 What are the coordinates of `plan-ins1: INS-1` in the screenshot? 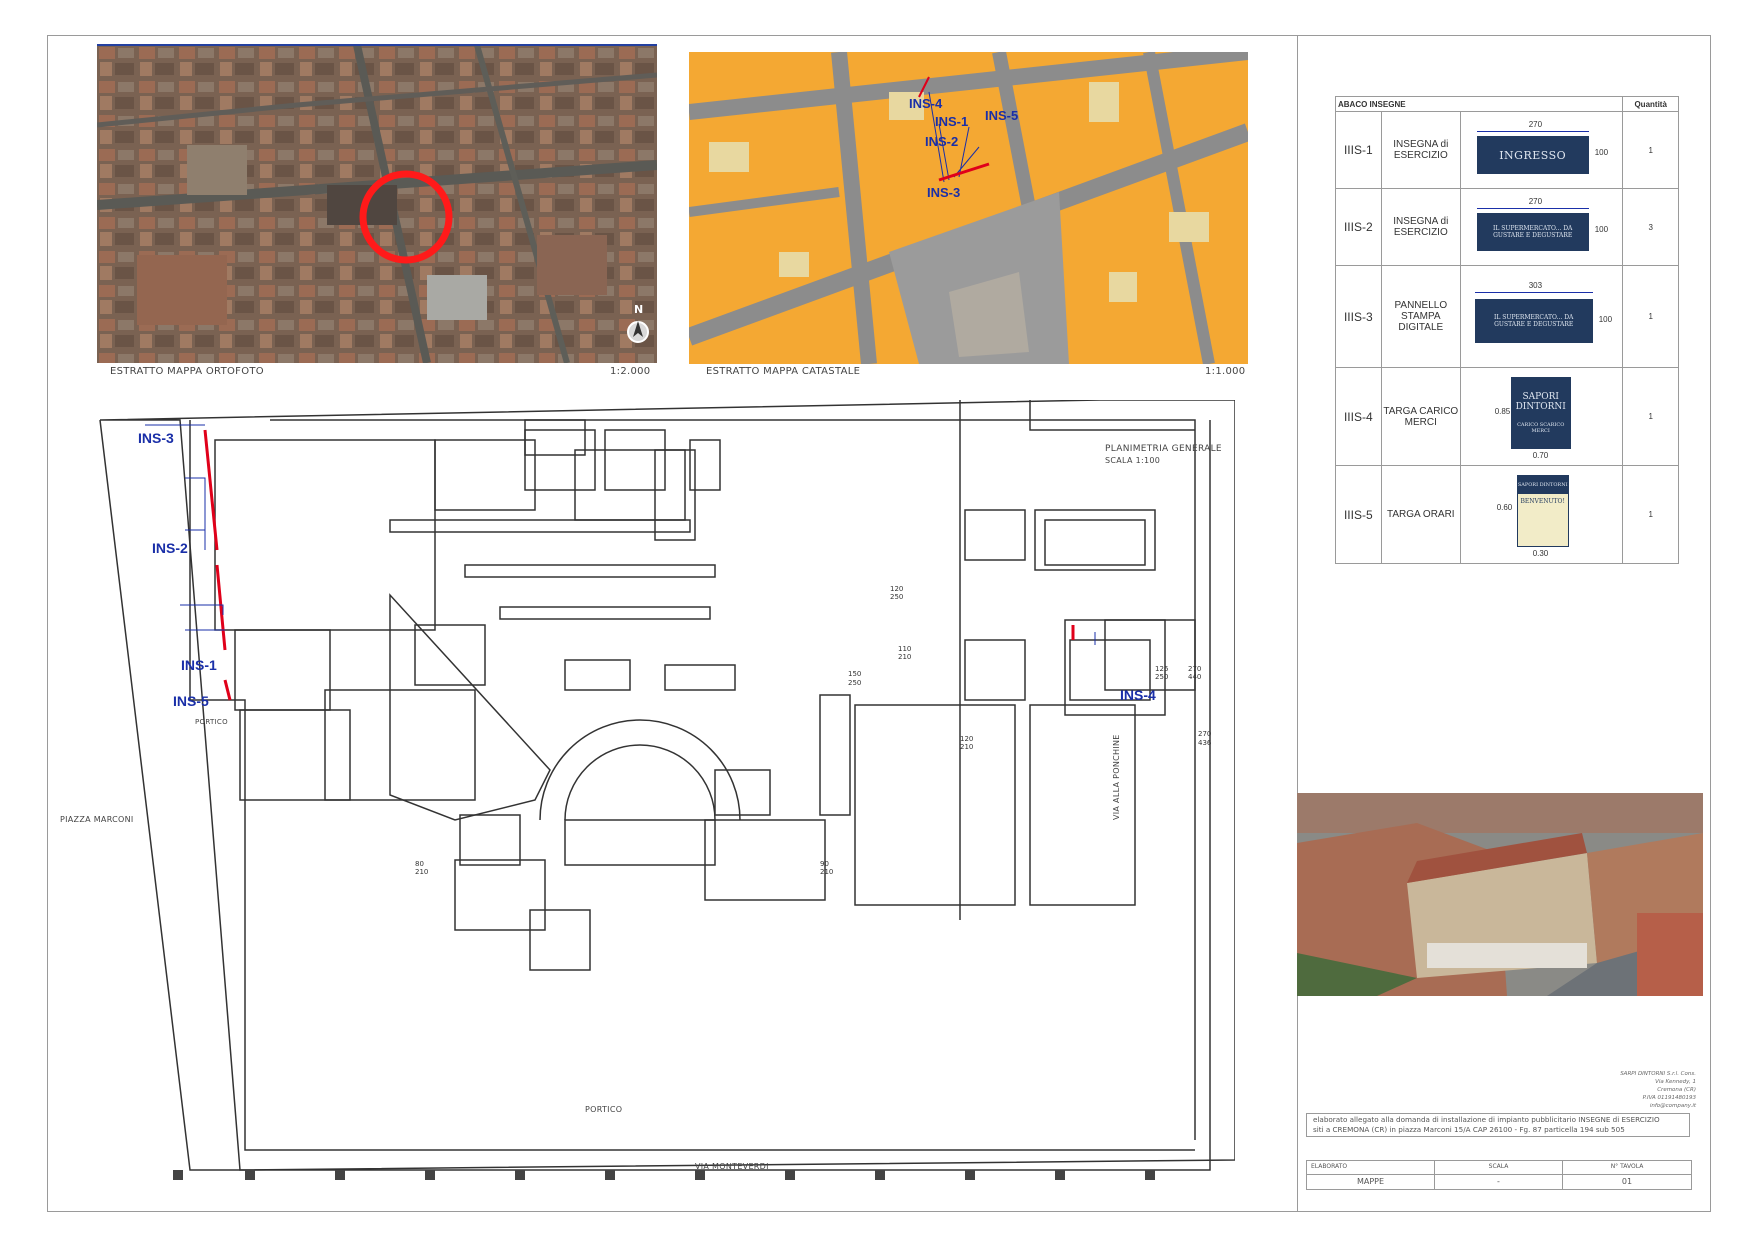 It's located at (199, 665).